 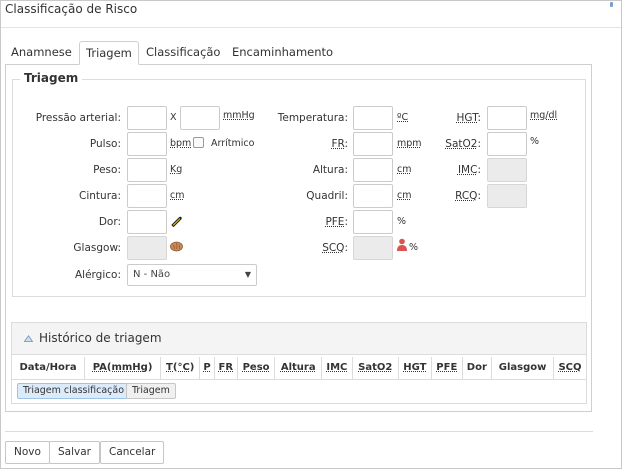 What do you see at coordinates (152, 274) in the screenshot?
I see `alergico-value: N - Não` at bounding box center [152, 274].